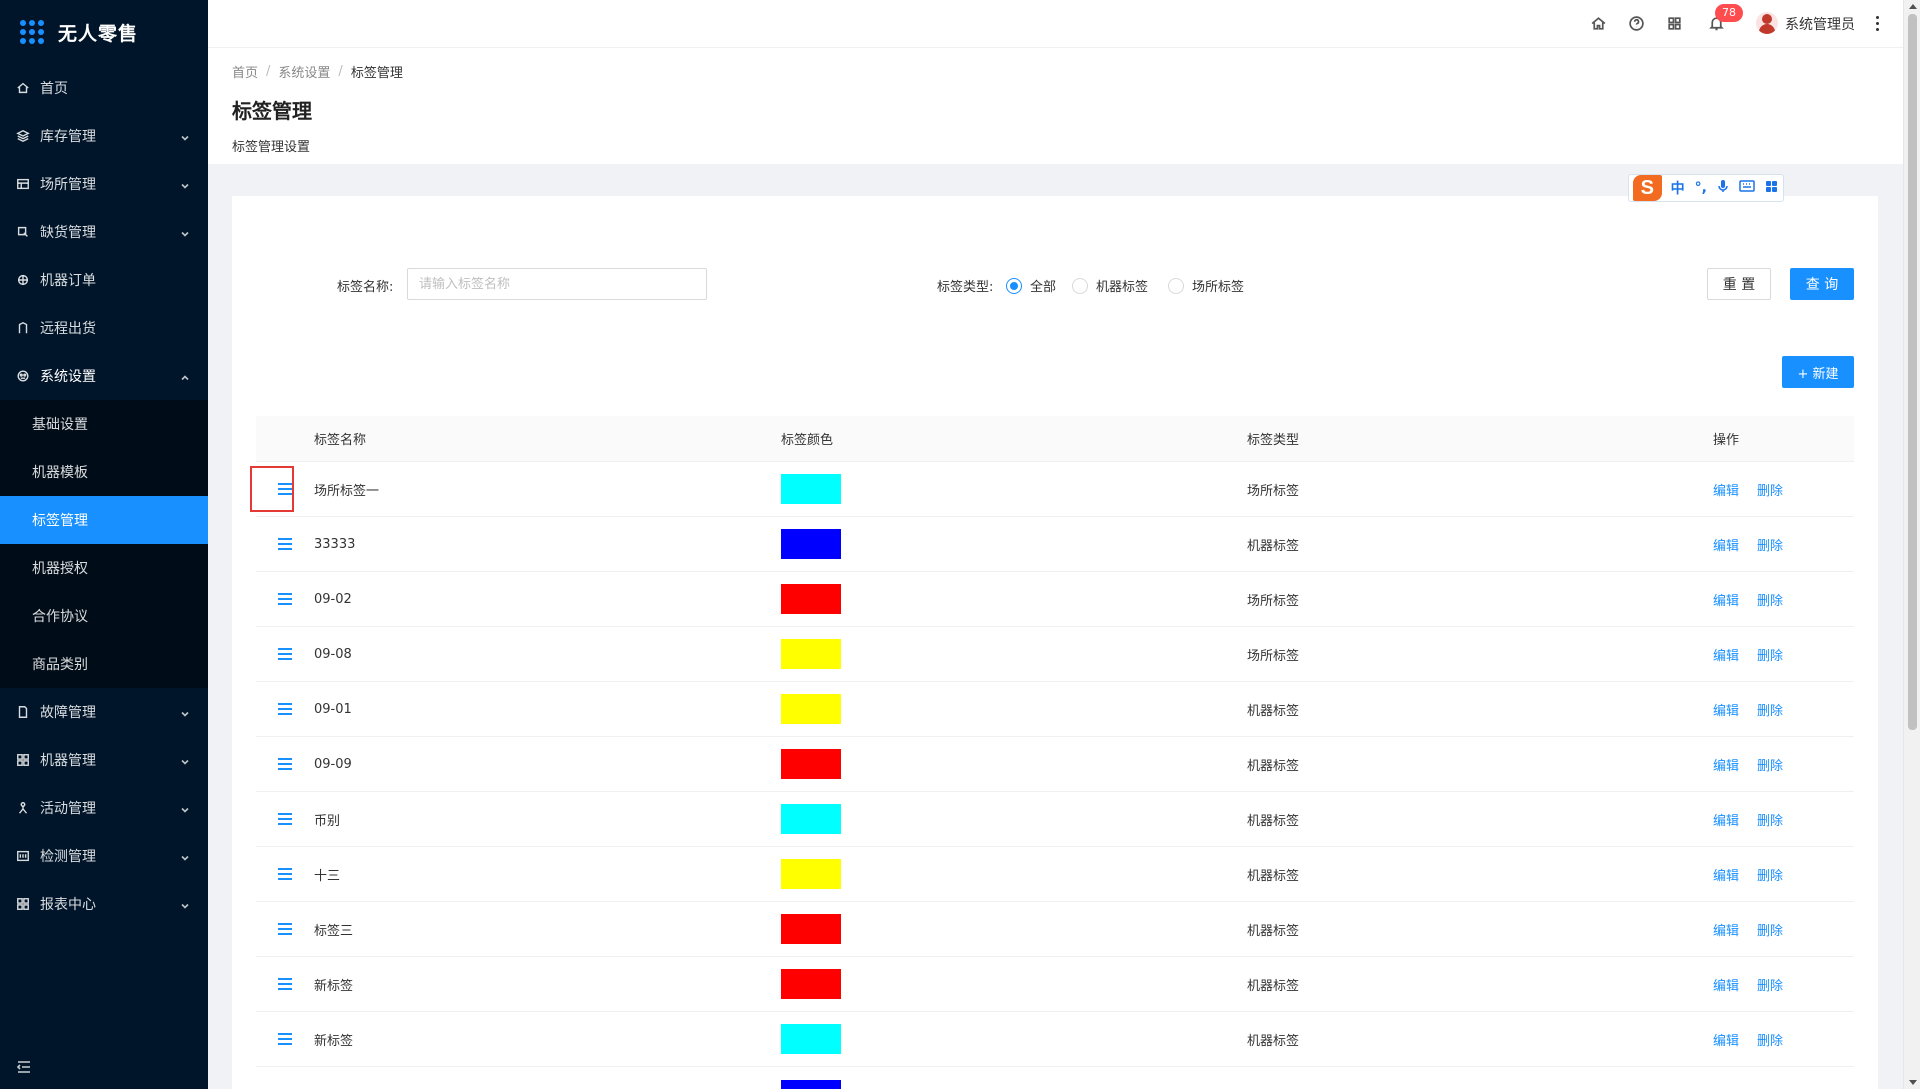 The height and width of the screenshot is (1089, 1920). Describe the element at coordinates (245, 71) in the screenshot. I see `breadcrumb-home: 首页` at that location.